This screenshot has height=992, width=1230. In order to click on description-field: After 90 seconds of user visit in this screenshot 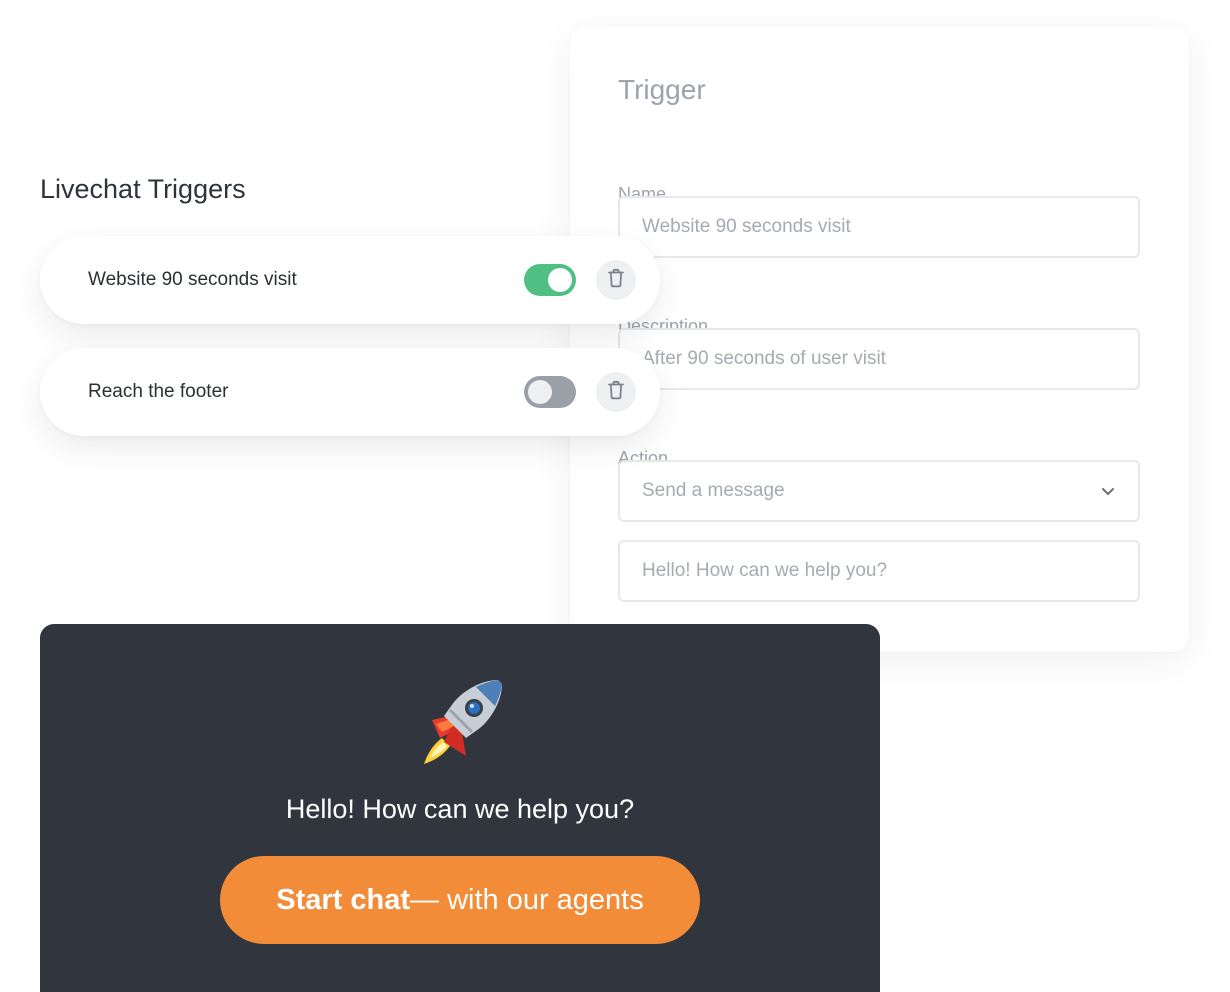, I will do `click(879, 359)`.